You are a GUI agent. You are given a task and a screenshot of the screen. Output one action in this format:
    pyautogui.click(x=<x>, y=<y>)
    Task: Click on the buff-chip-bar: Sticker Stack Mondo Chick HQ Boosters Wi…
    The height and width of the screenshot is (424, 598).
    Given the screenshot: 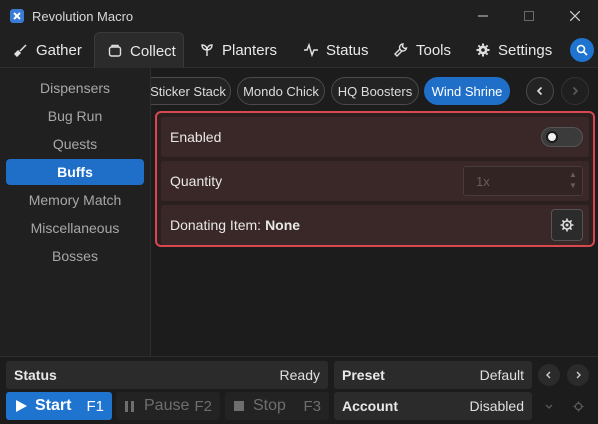 What is the action you would take?
    pyautogui.click(x=374, y=91)
    